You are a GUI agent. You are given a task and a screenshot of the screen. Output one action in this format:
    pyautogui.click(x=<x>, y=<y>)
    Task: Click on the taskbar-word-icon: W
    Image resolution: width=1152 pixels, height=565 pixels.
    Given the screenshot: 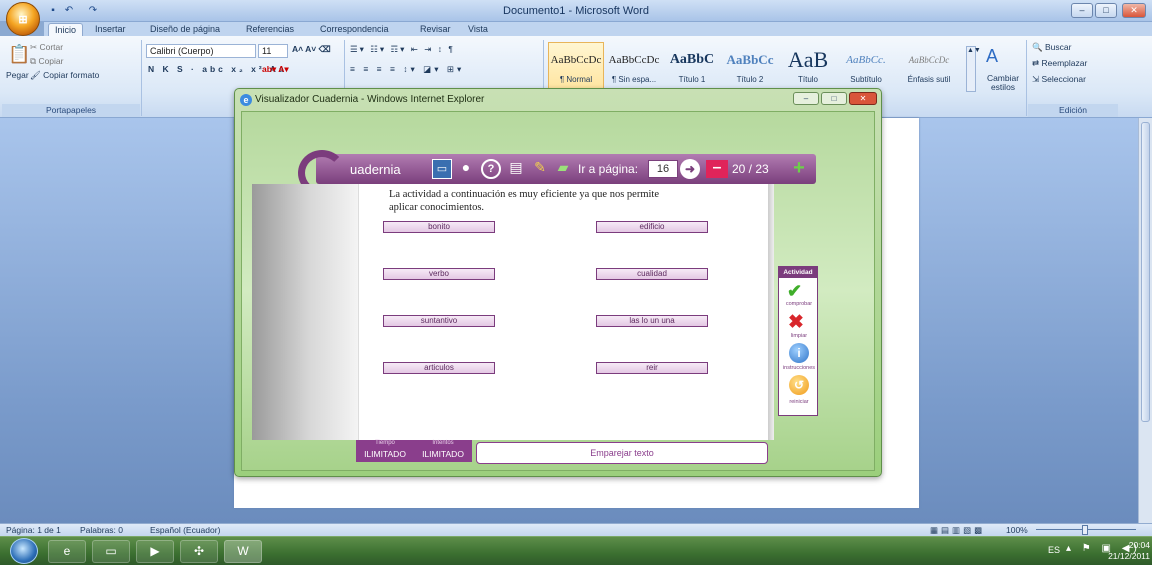 What is the action you would take?
    pyautogui.click(x=243, y=551)
    